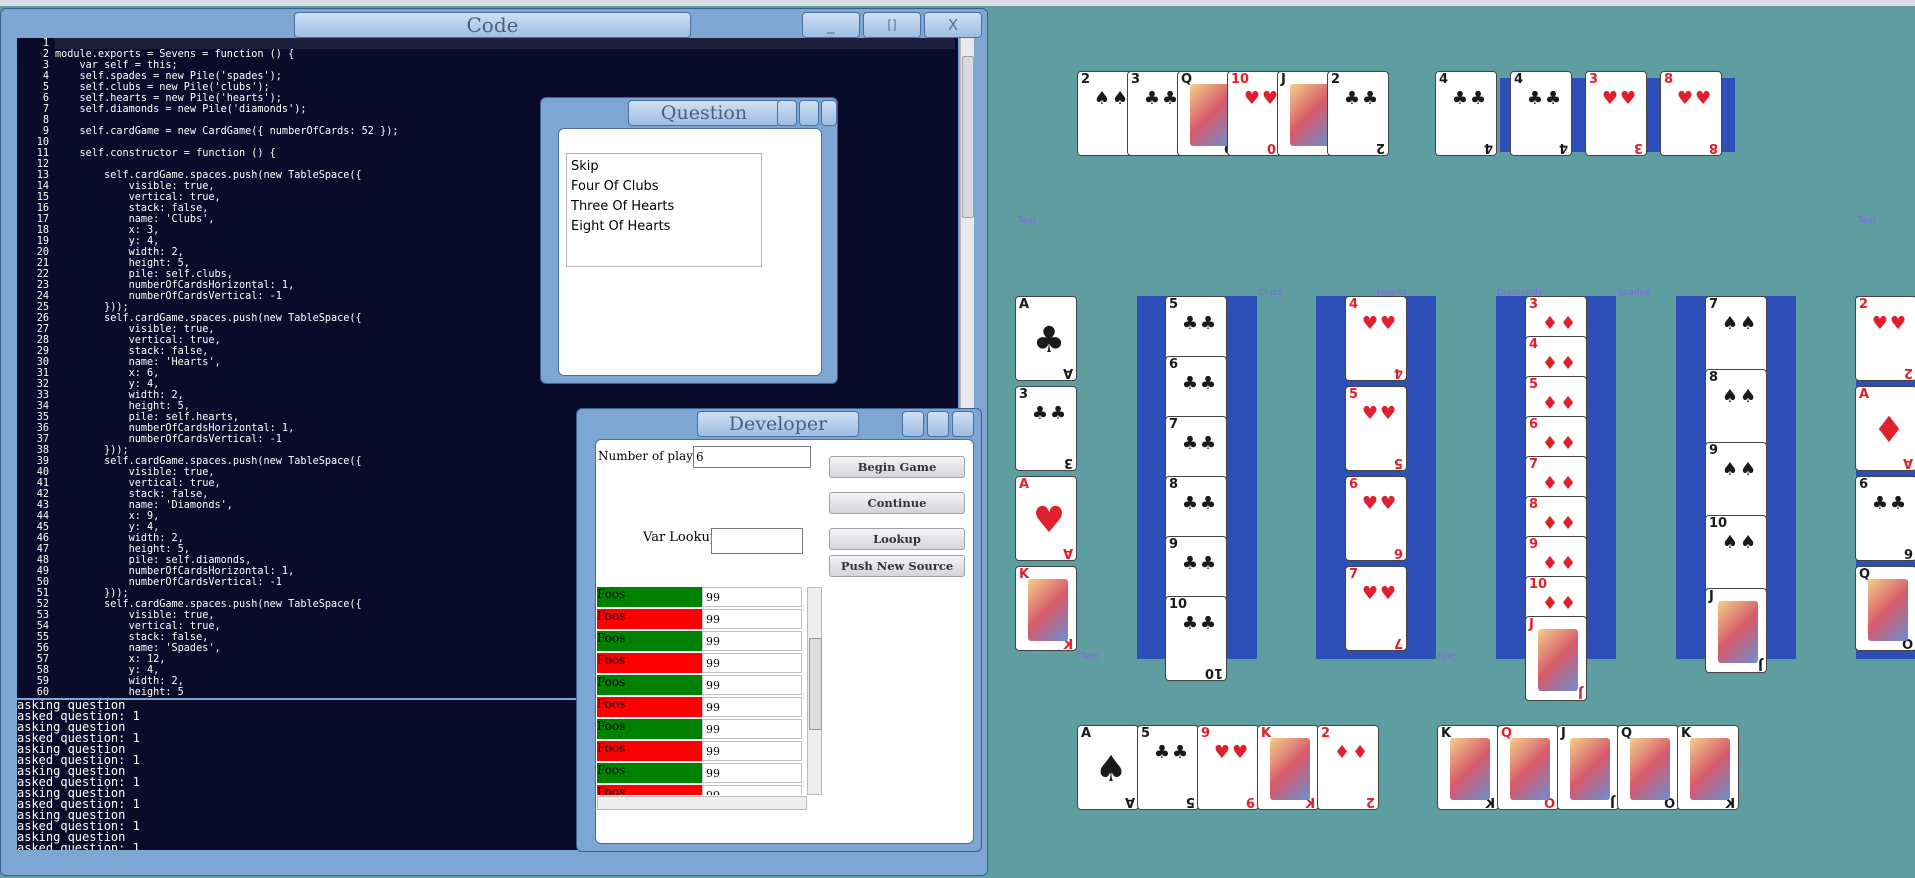  I want to click on playing-card: 2 2 ♥♥, so click(1885, 338).